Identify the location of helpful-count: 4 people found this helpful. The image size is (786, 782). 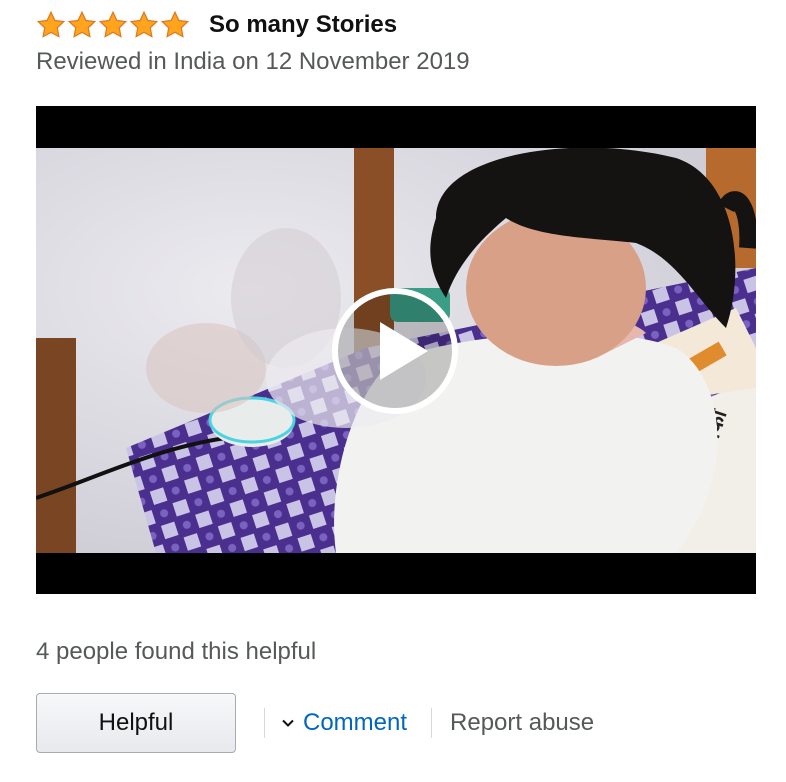
(176, 651).